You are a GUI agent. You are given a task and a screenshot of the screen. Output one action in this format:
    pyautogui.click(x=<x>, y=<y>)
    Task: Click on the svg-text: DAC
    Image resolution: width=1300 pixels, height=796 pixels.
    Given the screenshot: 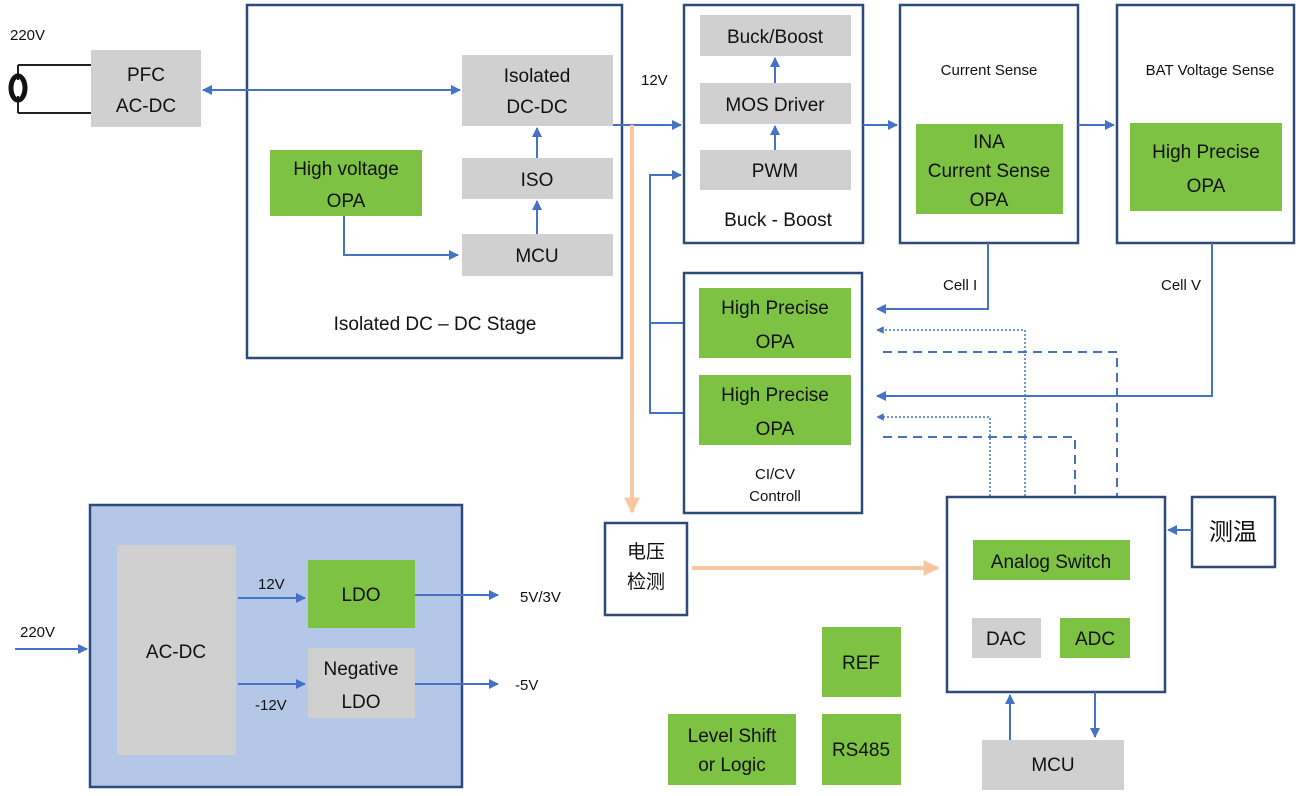 What is the action you would take?
    pyautogui.click(x=1006, y=639)
    